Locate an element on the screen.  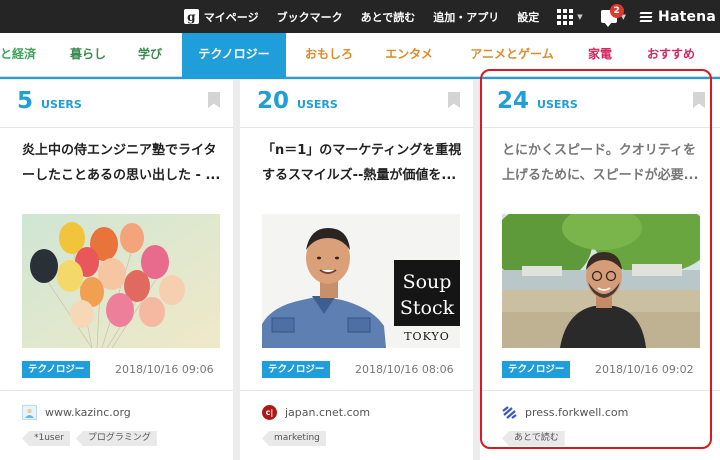
category-underline is located at coordinates (360, 78).